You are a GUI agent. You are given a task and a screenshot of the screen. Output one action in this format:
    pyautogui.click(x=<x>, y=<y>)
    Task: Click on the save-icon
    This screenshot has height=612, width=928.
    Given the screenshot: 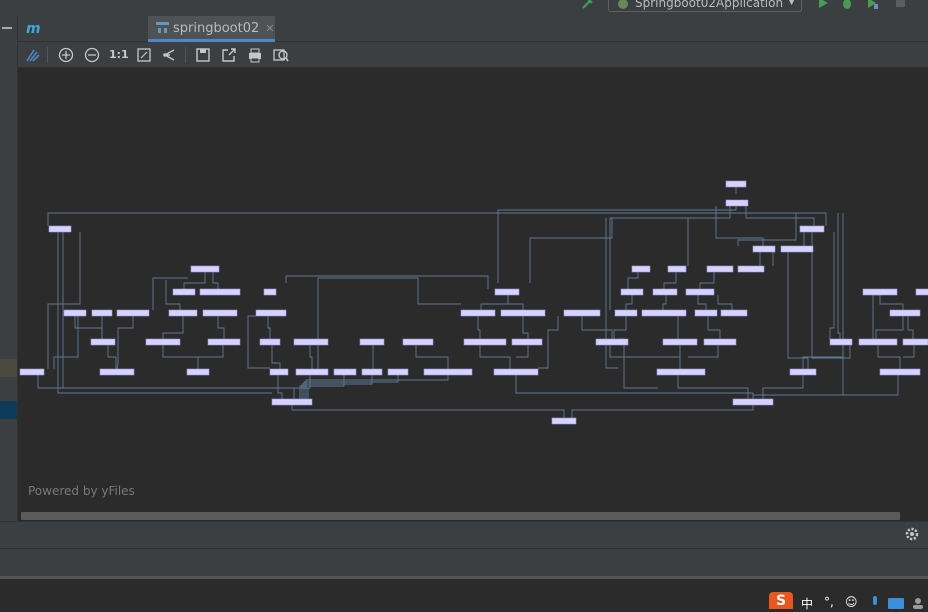 What is the action you would take?
    pyautogui.click(x=203, y=55)
    